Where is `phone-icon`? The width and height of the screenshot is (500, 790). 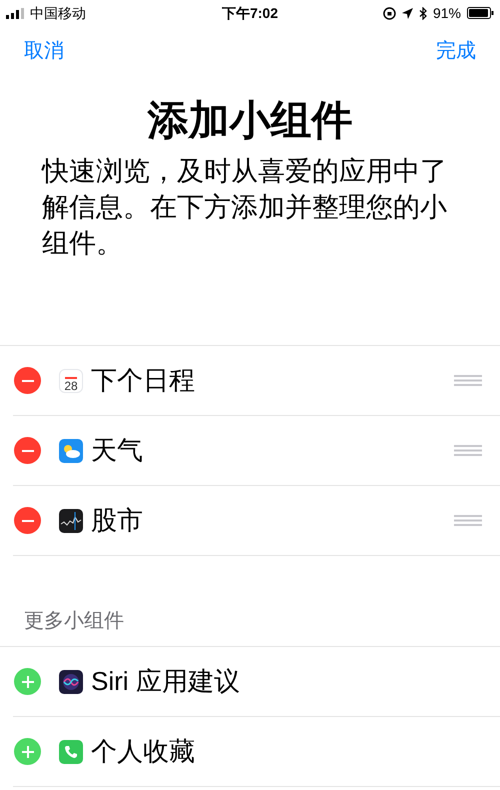 phone-icon is located at coordinates (71, 752).